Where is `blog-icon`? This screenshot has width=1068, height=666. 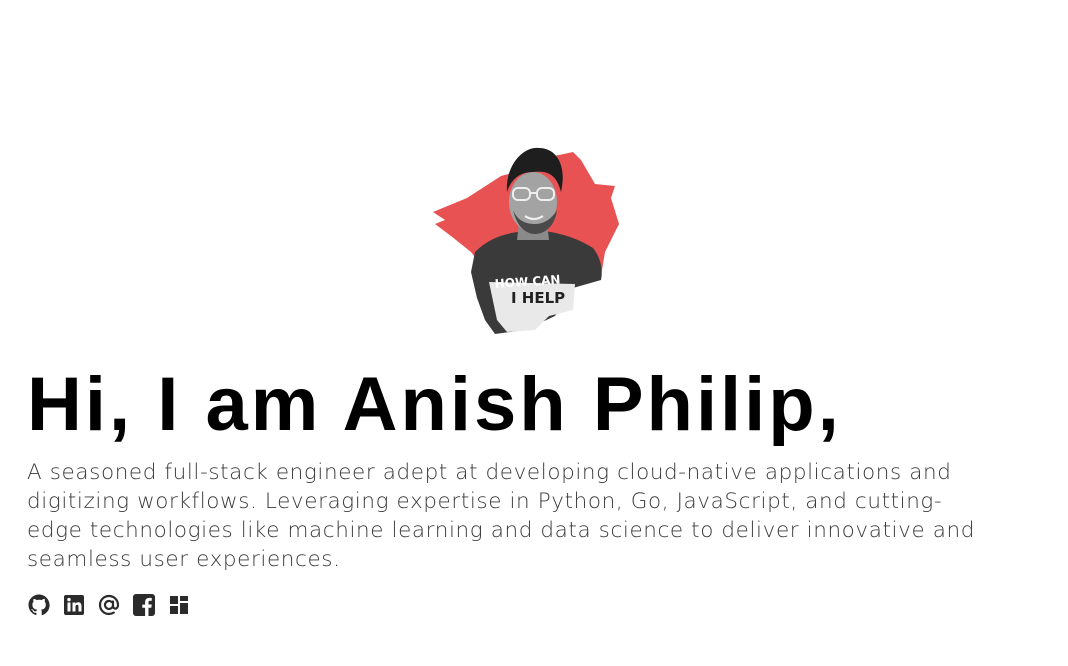 blog-icon is located at coordinates (179, 605).